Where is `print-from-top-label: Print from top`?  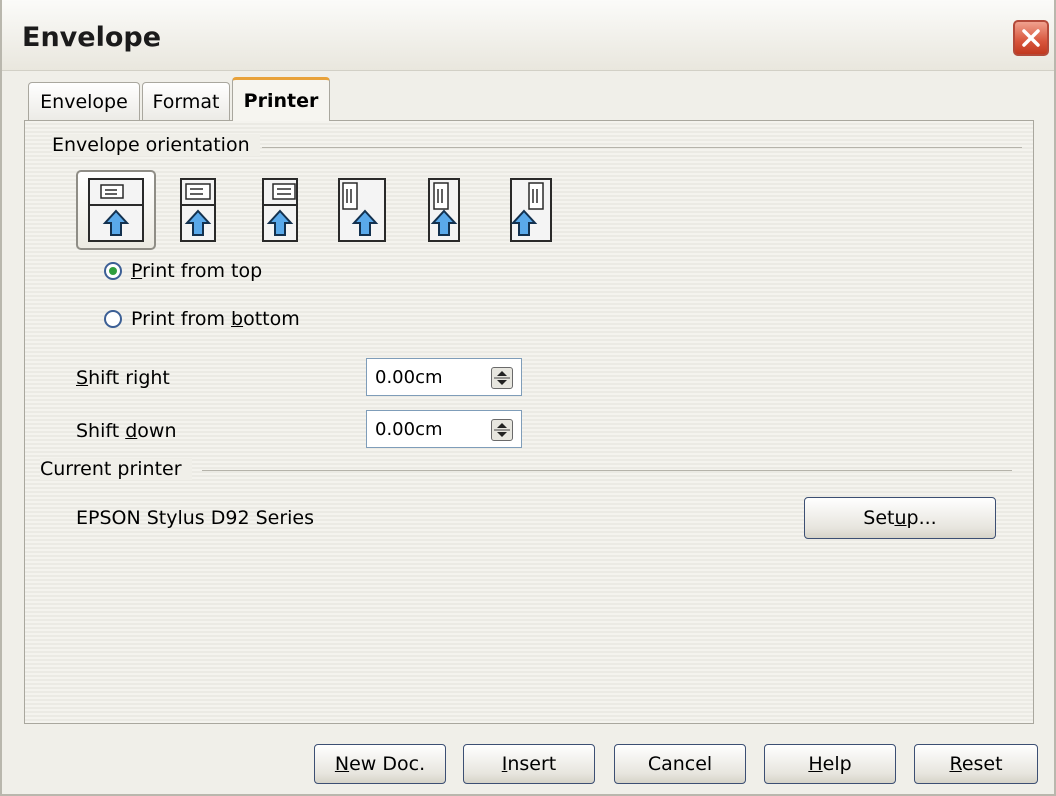 print-from-top-label: Print from top is located at coordinates (197, 271).